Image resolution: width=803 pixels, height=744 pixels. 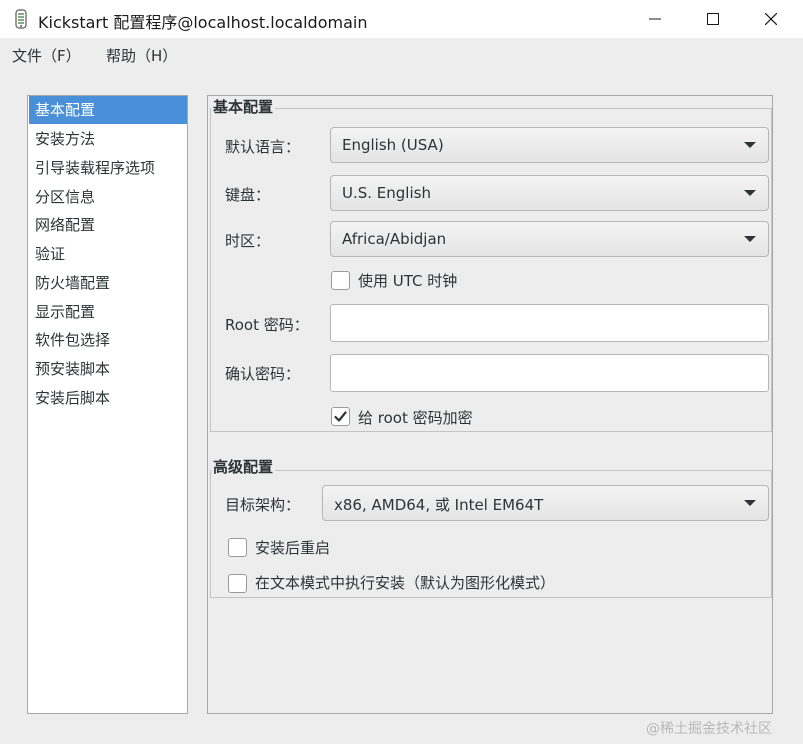 What do you see at coordinates (263, 147) in the screenshot?
I see `language-label: 默认语言：` at bounding box center [263, 147].